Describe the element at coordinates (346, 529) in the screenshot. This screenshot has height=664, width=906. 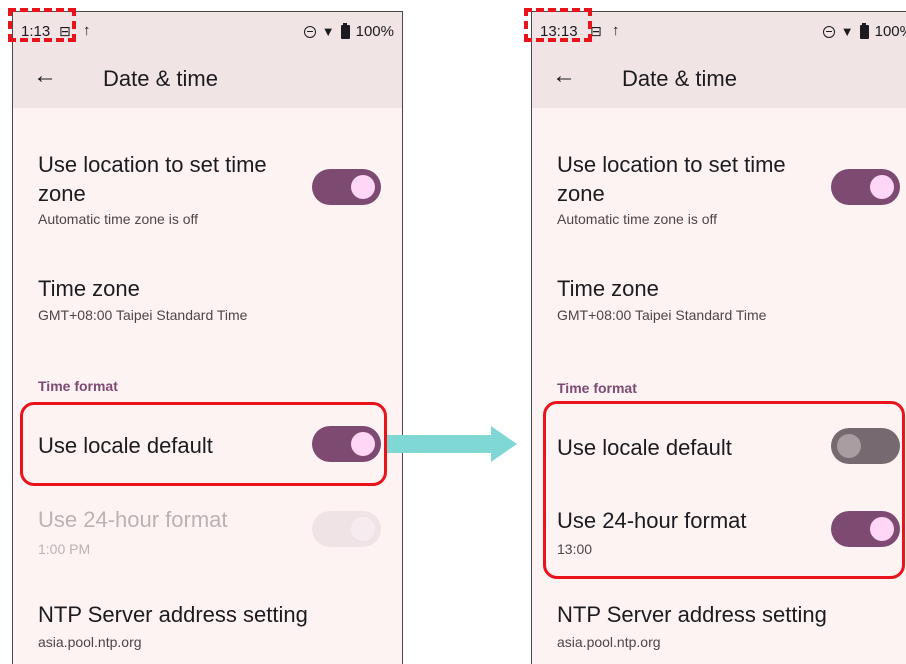
I see `hour24-toggle` at that location.